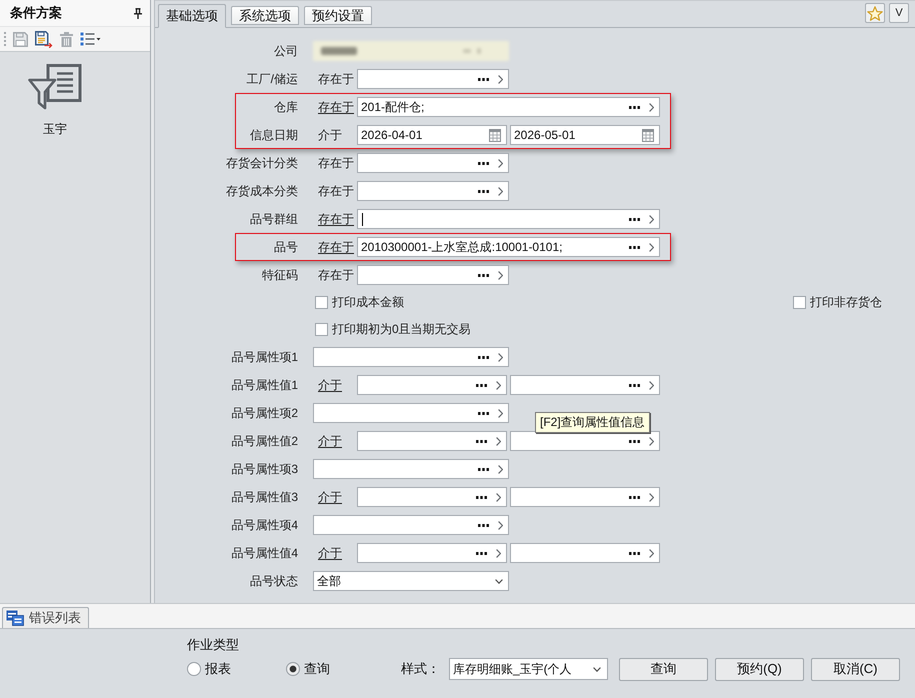 The width and height of the screenshot is (915, 698). Describe the element at coordinates (265, 15) in the screenshot. I see `tab: 系统选项` at that location.